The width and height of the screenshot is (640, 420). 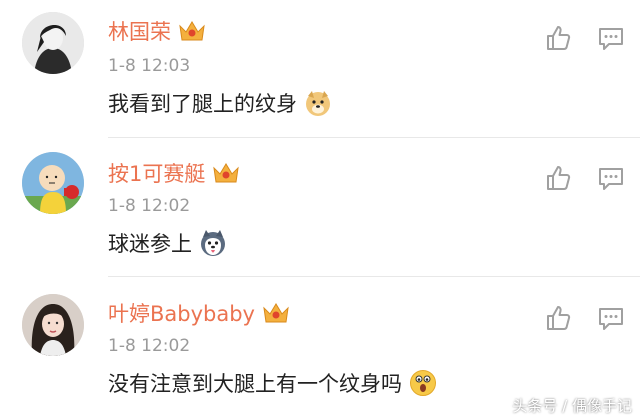 I want to click on comment-text: 球迷参上, so click(x=150, y=244).